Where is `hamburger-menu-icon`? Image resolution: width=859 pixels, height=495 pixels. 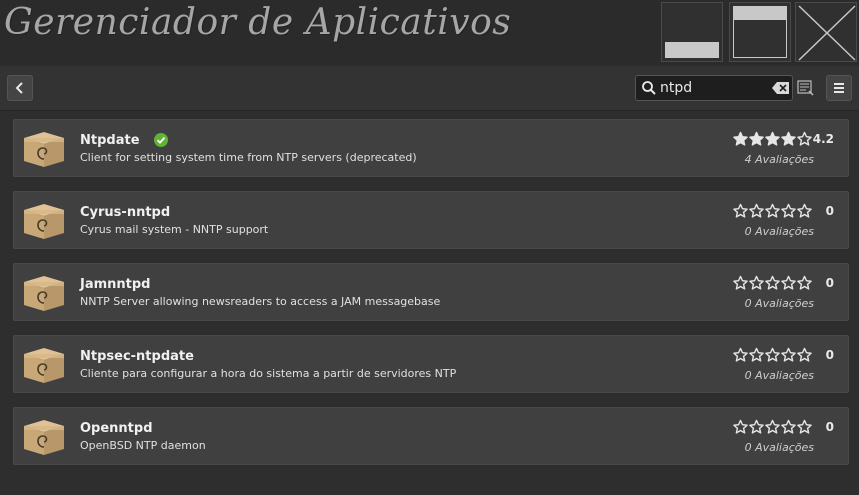
hamburger-menu-icon is located at coordinates (839, 88).